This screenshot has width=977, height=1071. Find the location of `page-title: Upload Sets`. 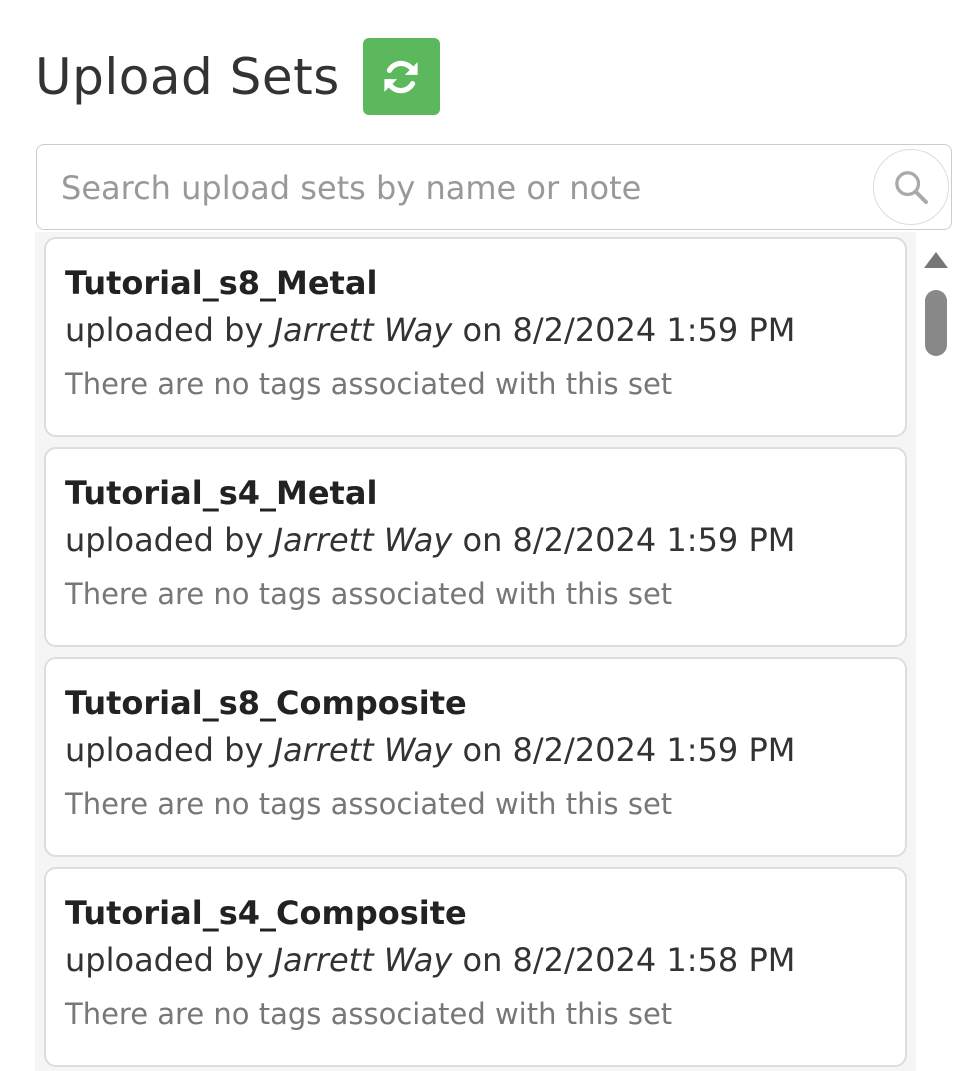

page-title: Upload Sets is located at coordinates (187, 76).